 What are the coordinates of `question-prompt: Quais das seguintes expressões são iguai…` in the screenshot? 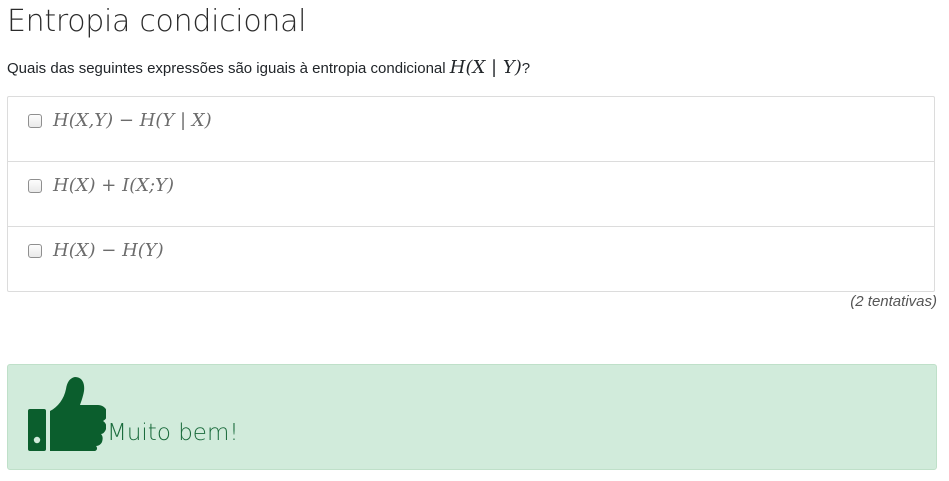 It's located at (226, 68).